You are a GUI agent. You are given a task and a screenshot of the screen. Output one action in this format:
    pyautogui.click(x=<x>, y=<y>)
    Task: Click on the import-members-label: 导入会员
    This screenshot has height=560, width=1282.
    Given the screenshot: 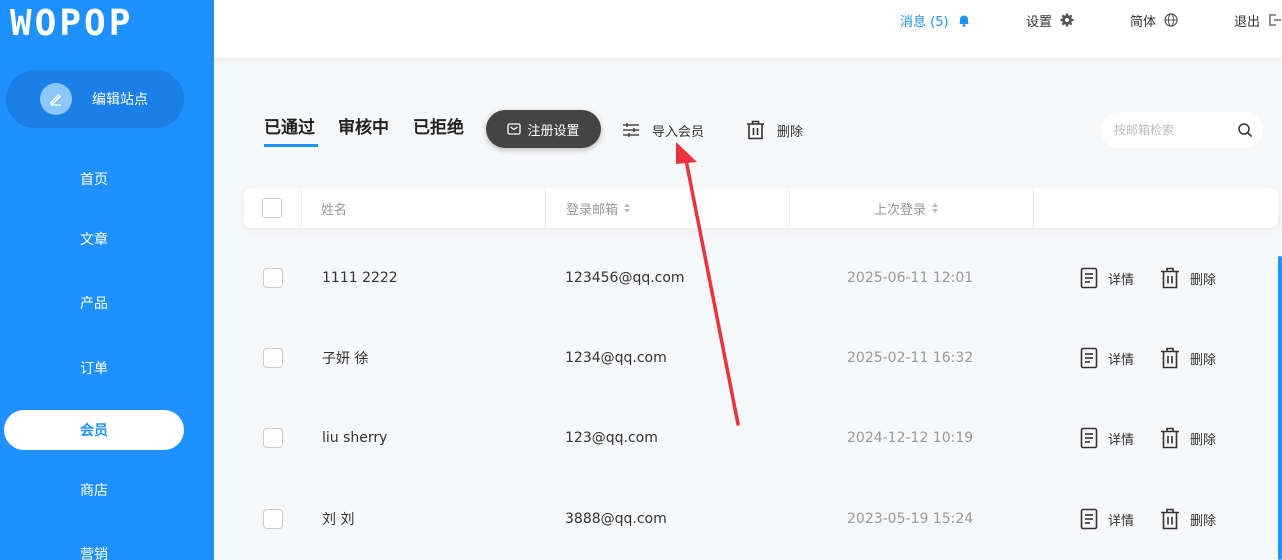 What is the action you would take?
    pyautogui.click(x=678, y=132)
    